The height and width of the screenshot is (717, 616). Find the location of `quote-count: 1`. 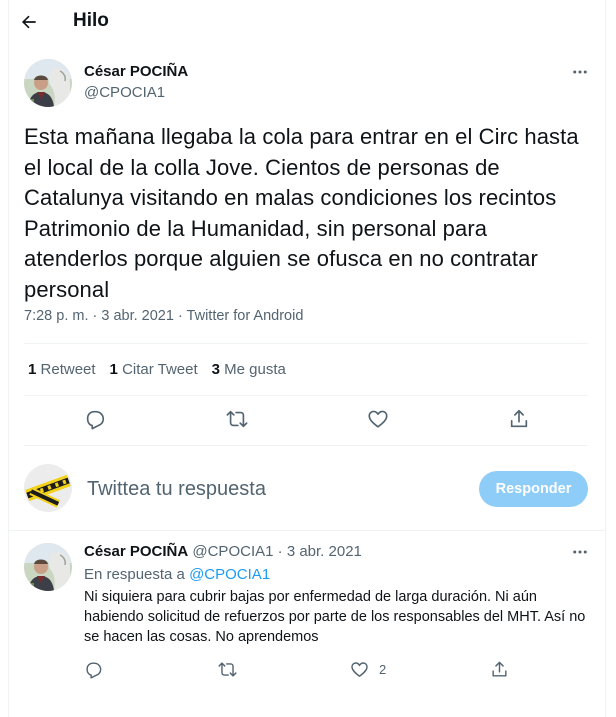

quote-count: 1 is located at coordinates (113, 369).